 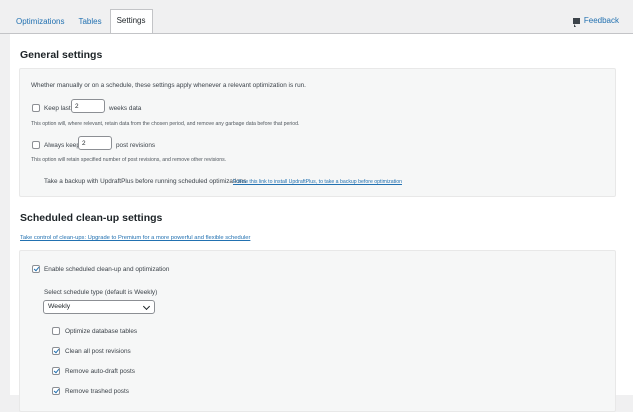 What do you see at coordinates (36, 269) in the screenshot?
I see `enable-schedule-checkbox` at bounding box center [36, 269].